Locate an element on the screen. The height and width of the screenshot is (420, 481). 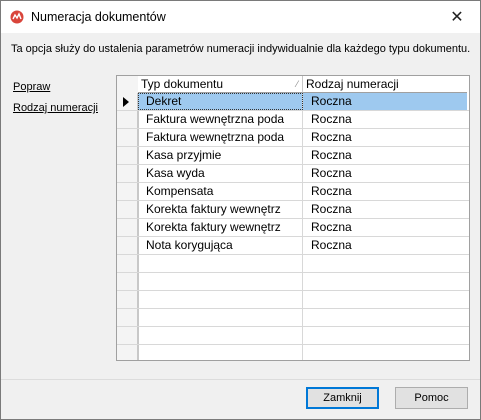
popraw-link: Popraw is located at coordinates (31, 87).